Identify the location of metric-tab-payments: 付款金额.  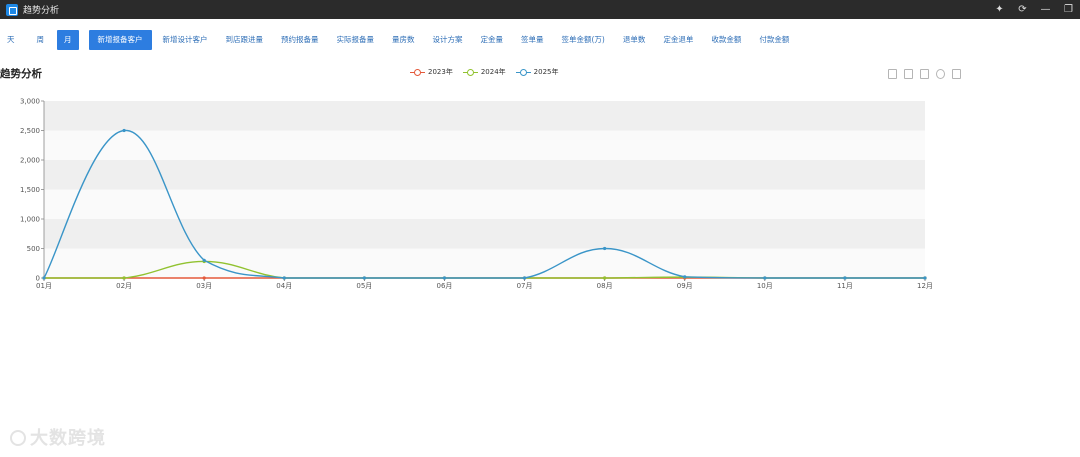
(774, 40).